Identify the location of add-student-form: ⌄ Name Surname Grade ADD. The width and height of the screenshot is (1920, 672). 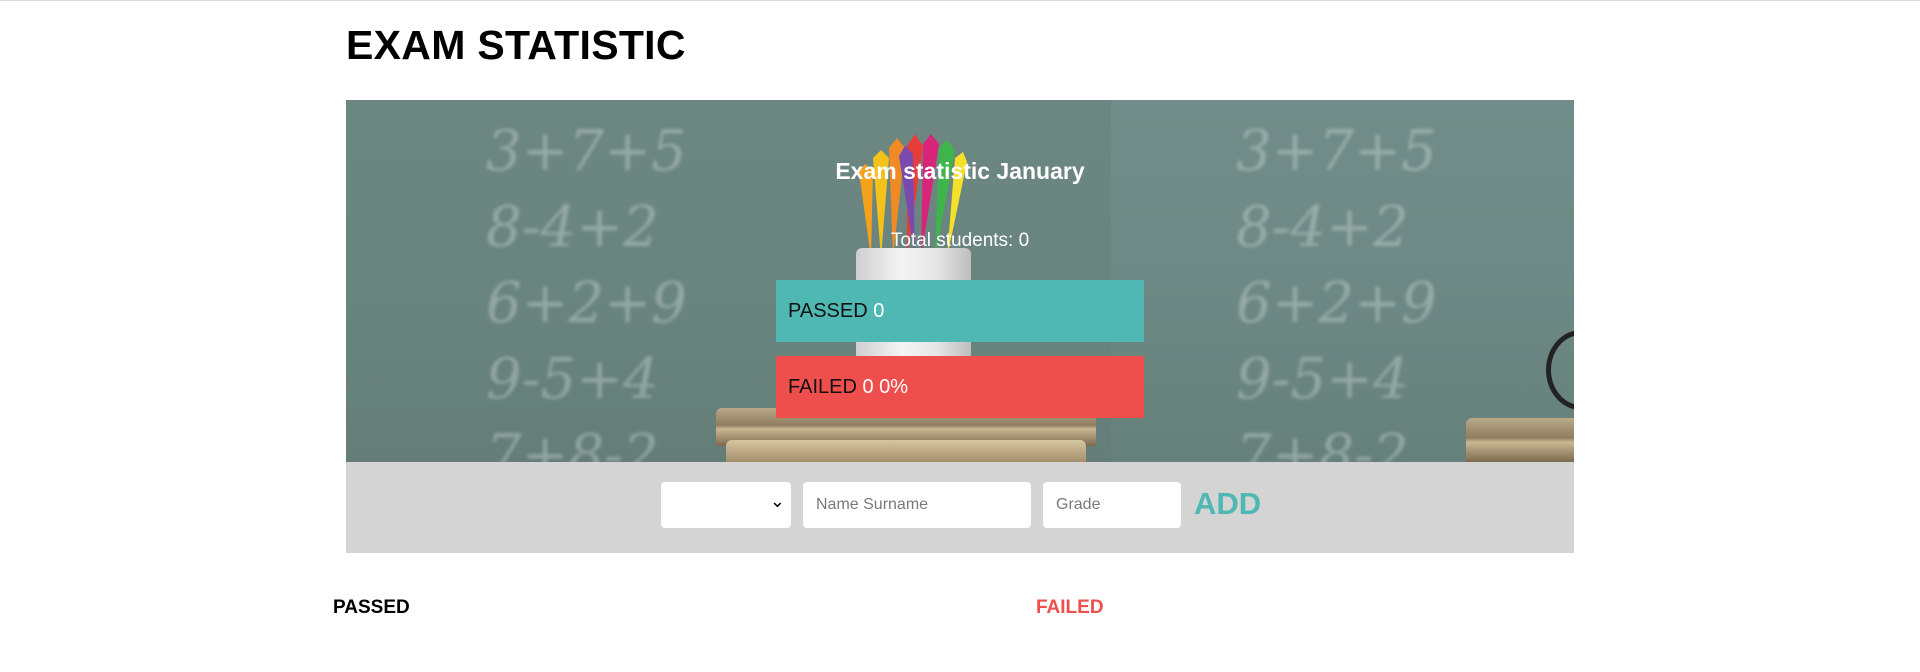
(960, 507).